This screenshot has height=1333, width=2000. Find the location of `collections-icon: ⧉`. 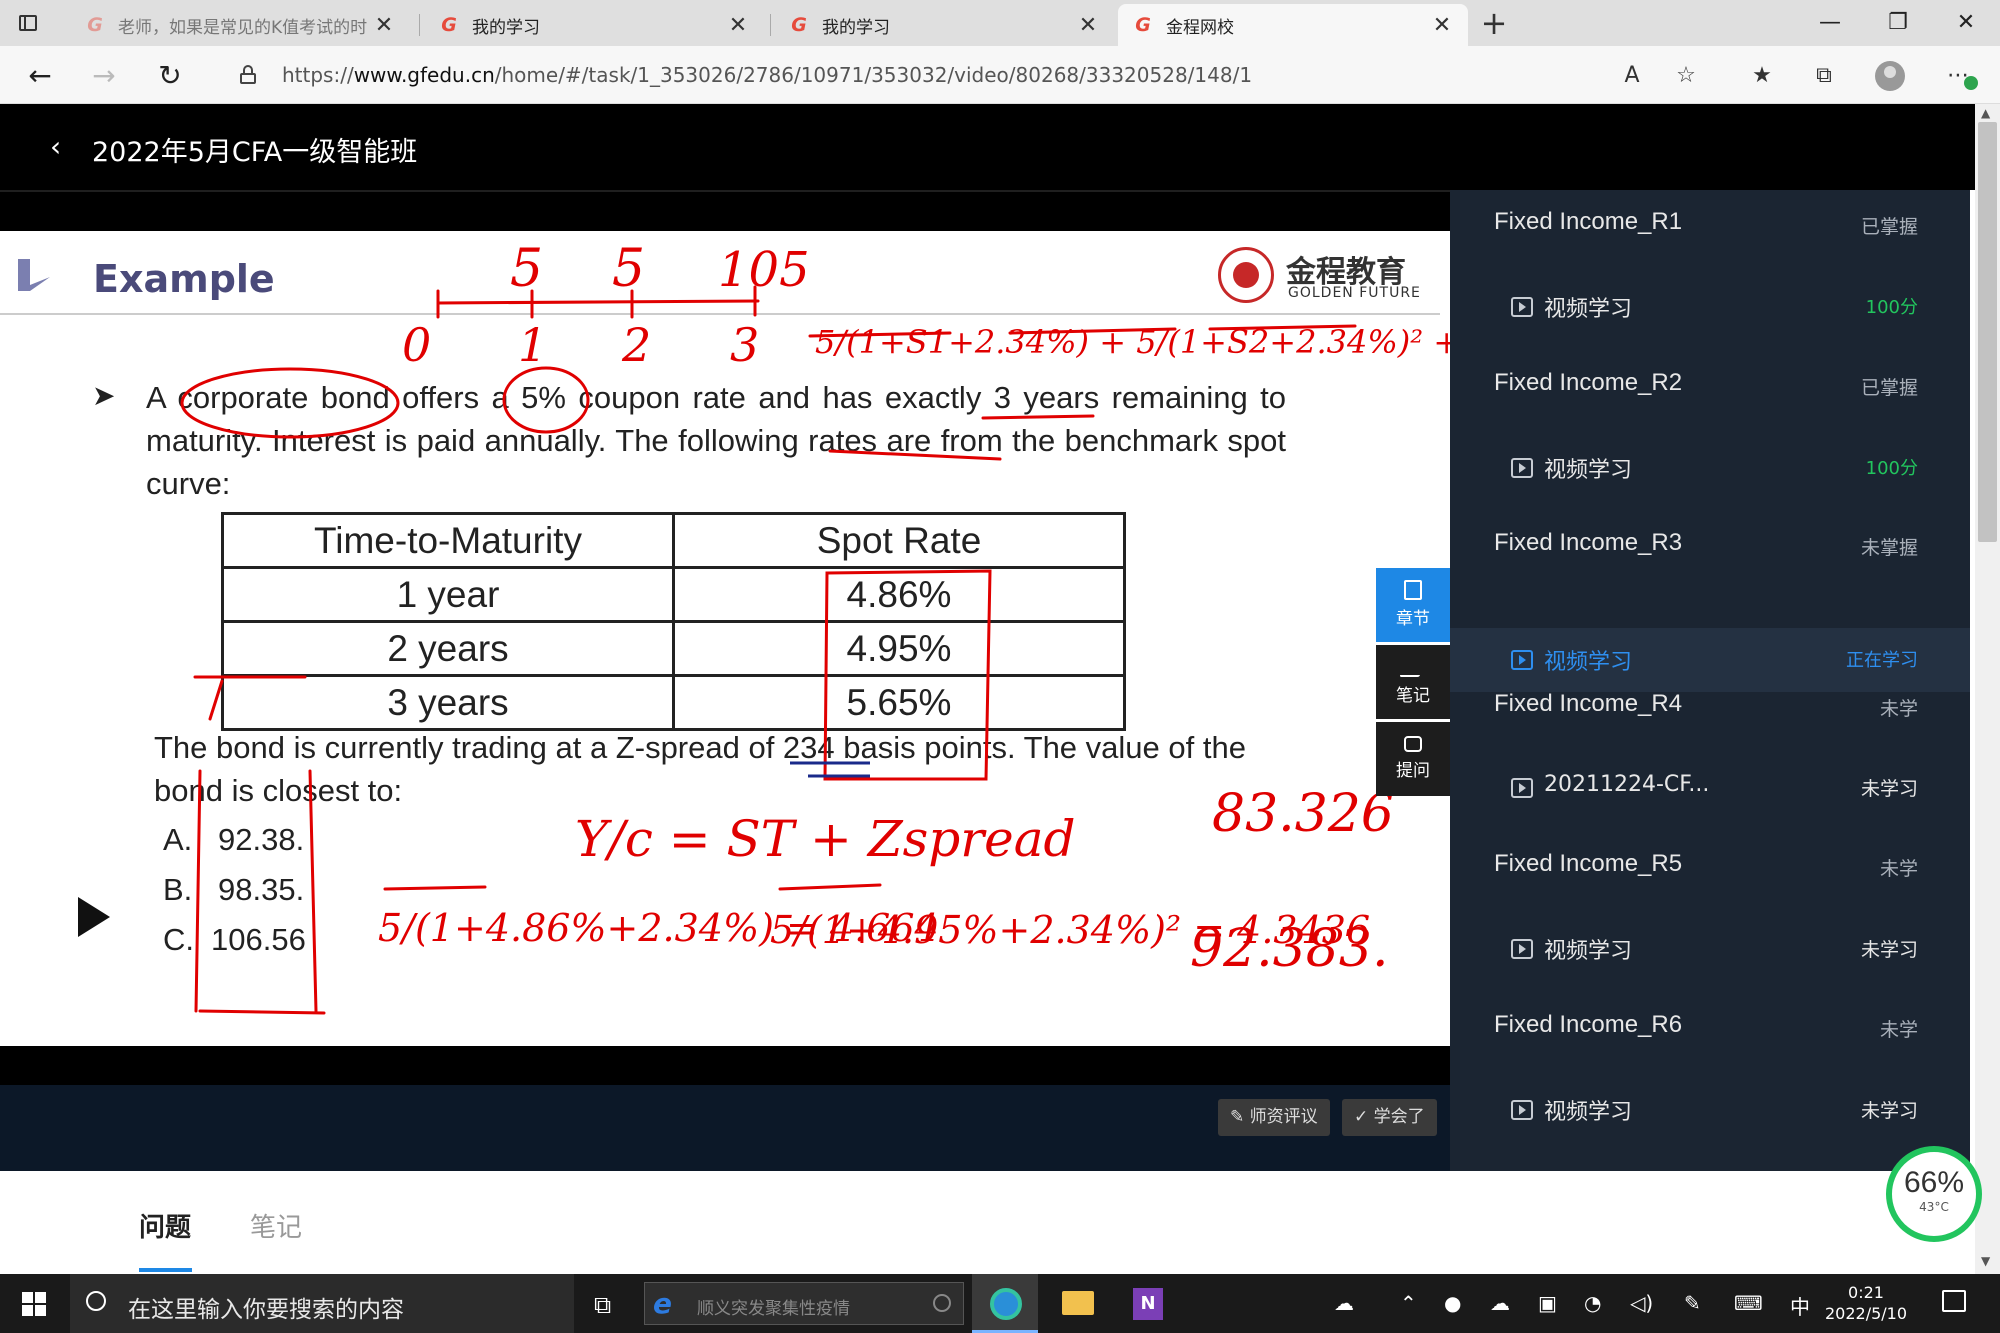

collections-icon: ⧉ is located at coordinates (1824, 76).